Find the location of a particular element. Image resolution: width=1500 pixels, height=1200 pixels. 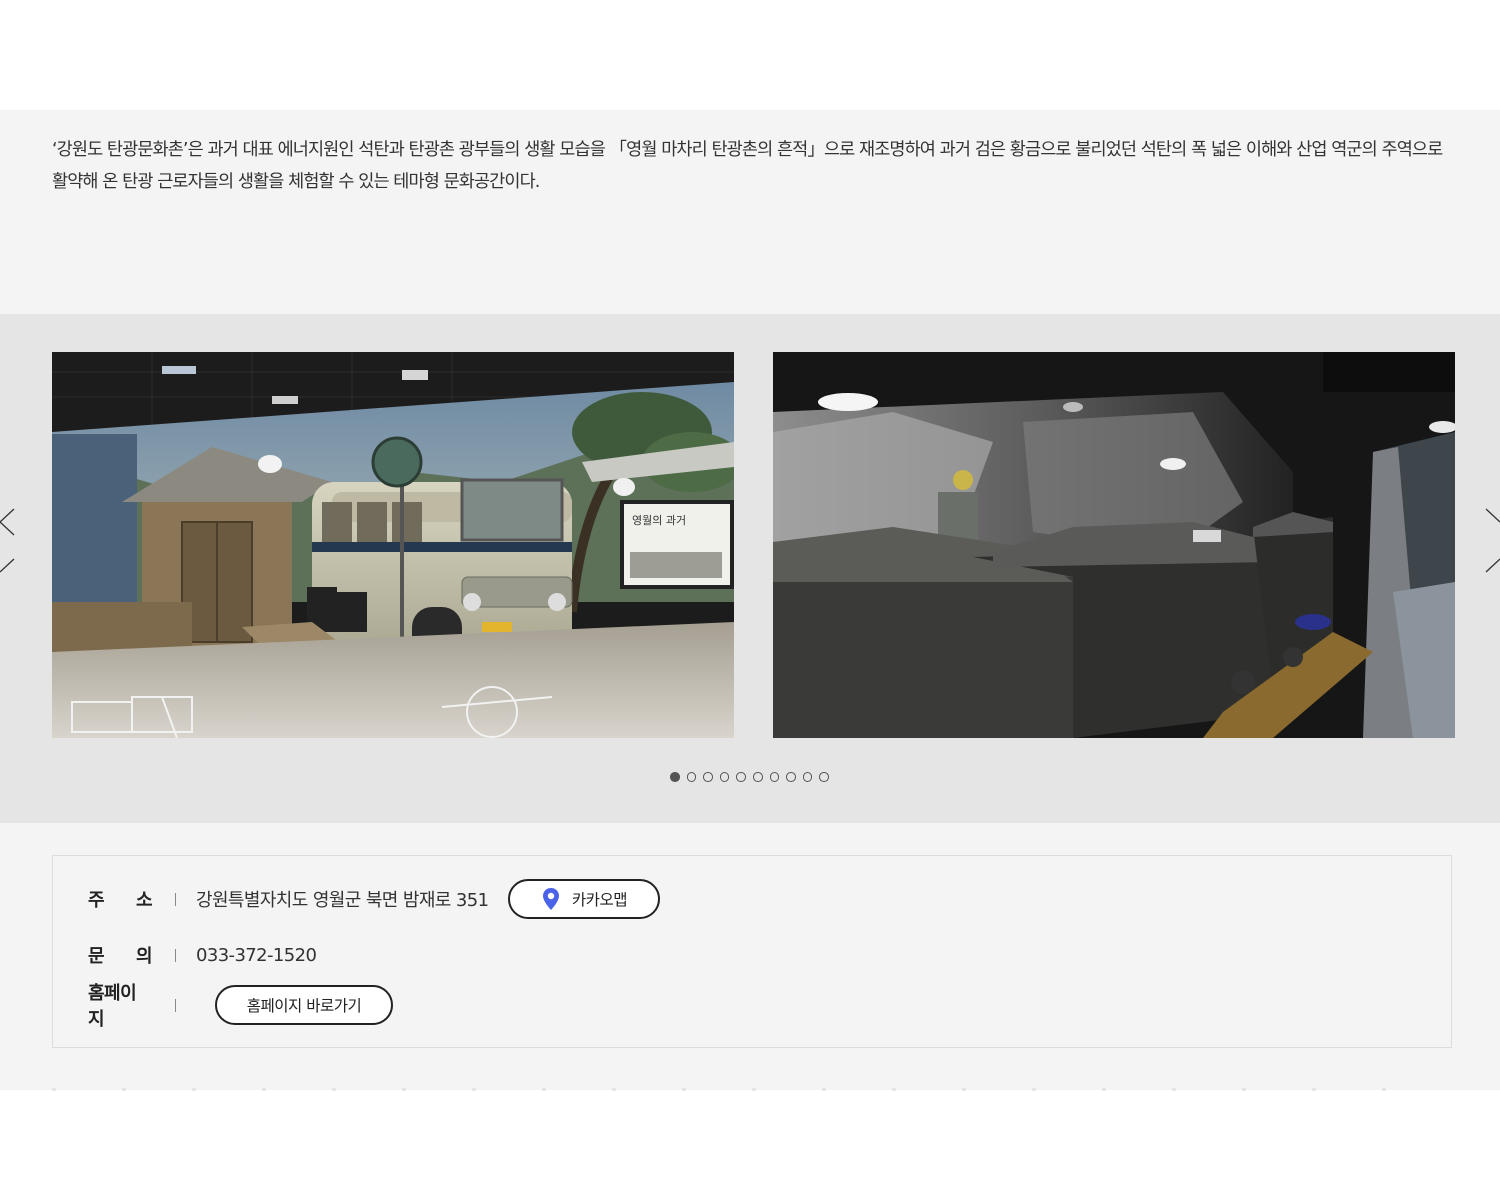

homepage-row: 홈페이지 홈페이지 바로가기 is located at coordinates (240, 1005).